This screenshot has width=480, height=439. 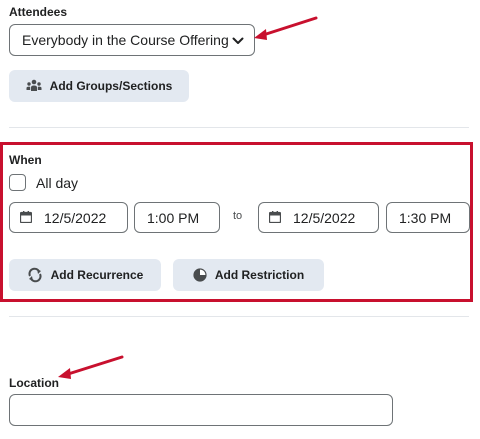 I want to click on start-date-value: 12/5/2022, so click(x=75, y=217).